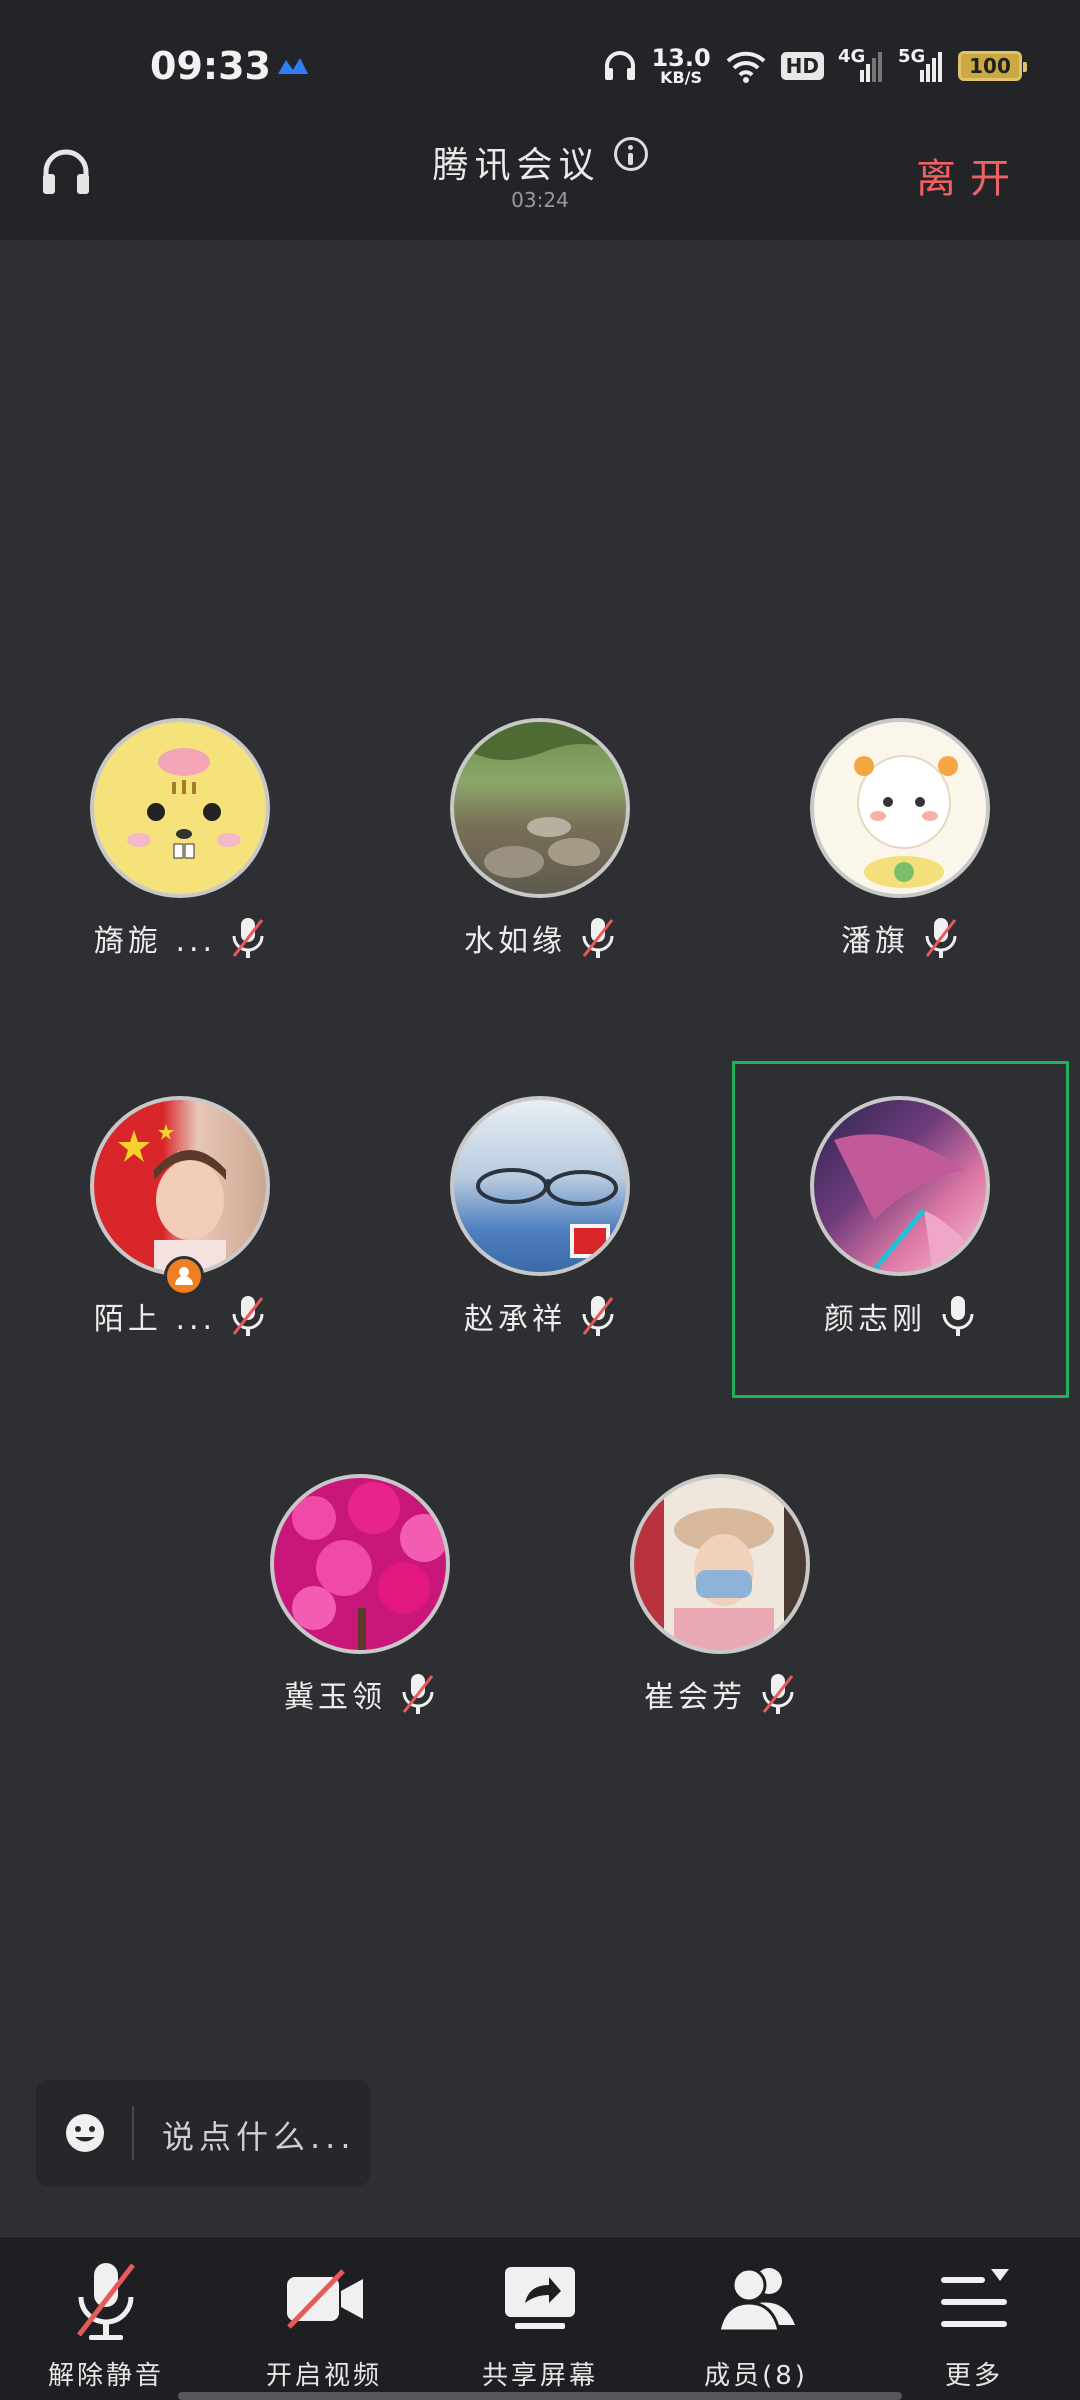  Describe the element at coordinates (105, 2376) in the screenshot. I see `unmute-label: 解除静音` at that location.